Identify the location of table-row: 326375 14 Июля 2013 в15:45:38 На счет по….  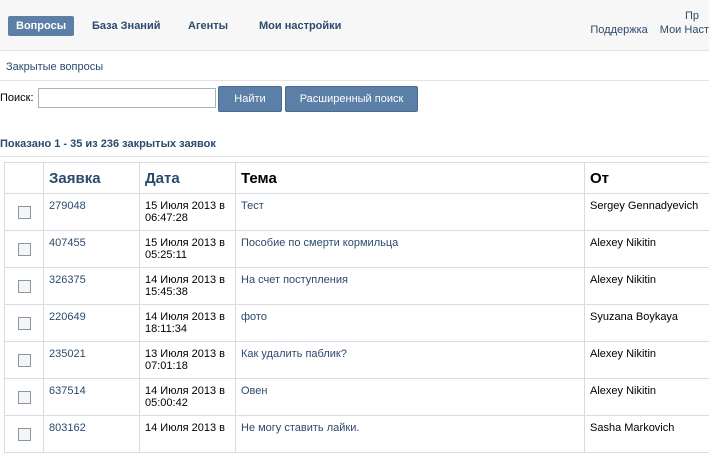
(357, 286).